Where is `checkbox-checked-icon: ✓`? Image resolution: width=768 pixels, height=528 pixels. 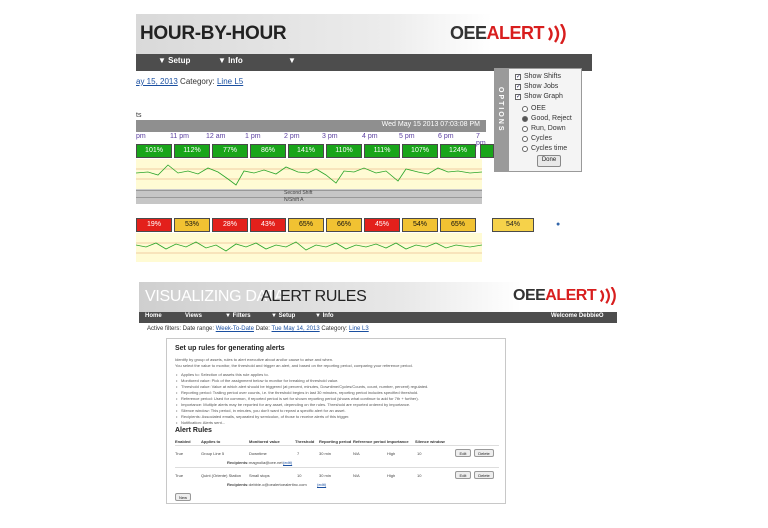
checkbox-checked-icon: ✓ is located at coordinates (518, 96).